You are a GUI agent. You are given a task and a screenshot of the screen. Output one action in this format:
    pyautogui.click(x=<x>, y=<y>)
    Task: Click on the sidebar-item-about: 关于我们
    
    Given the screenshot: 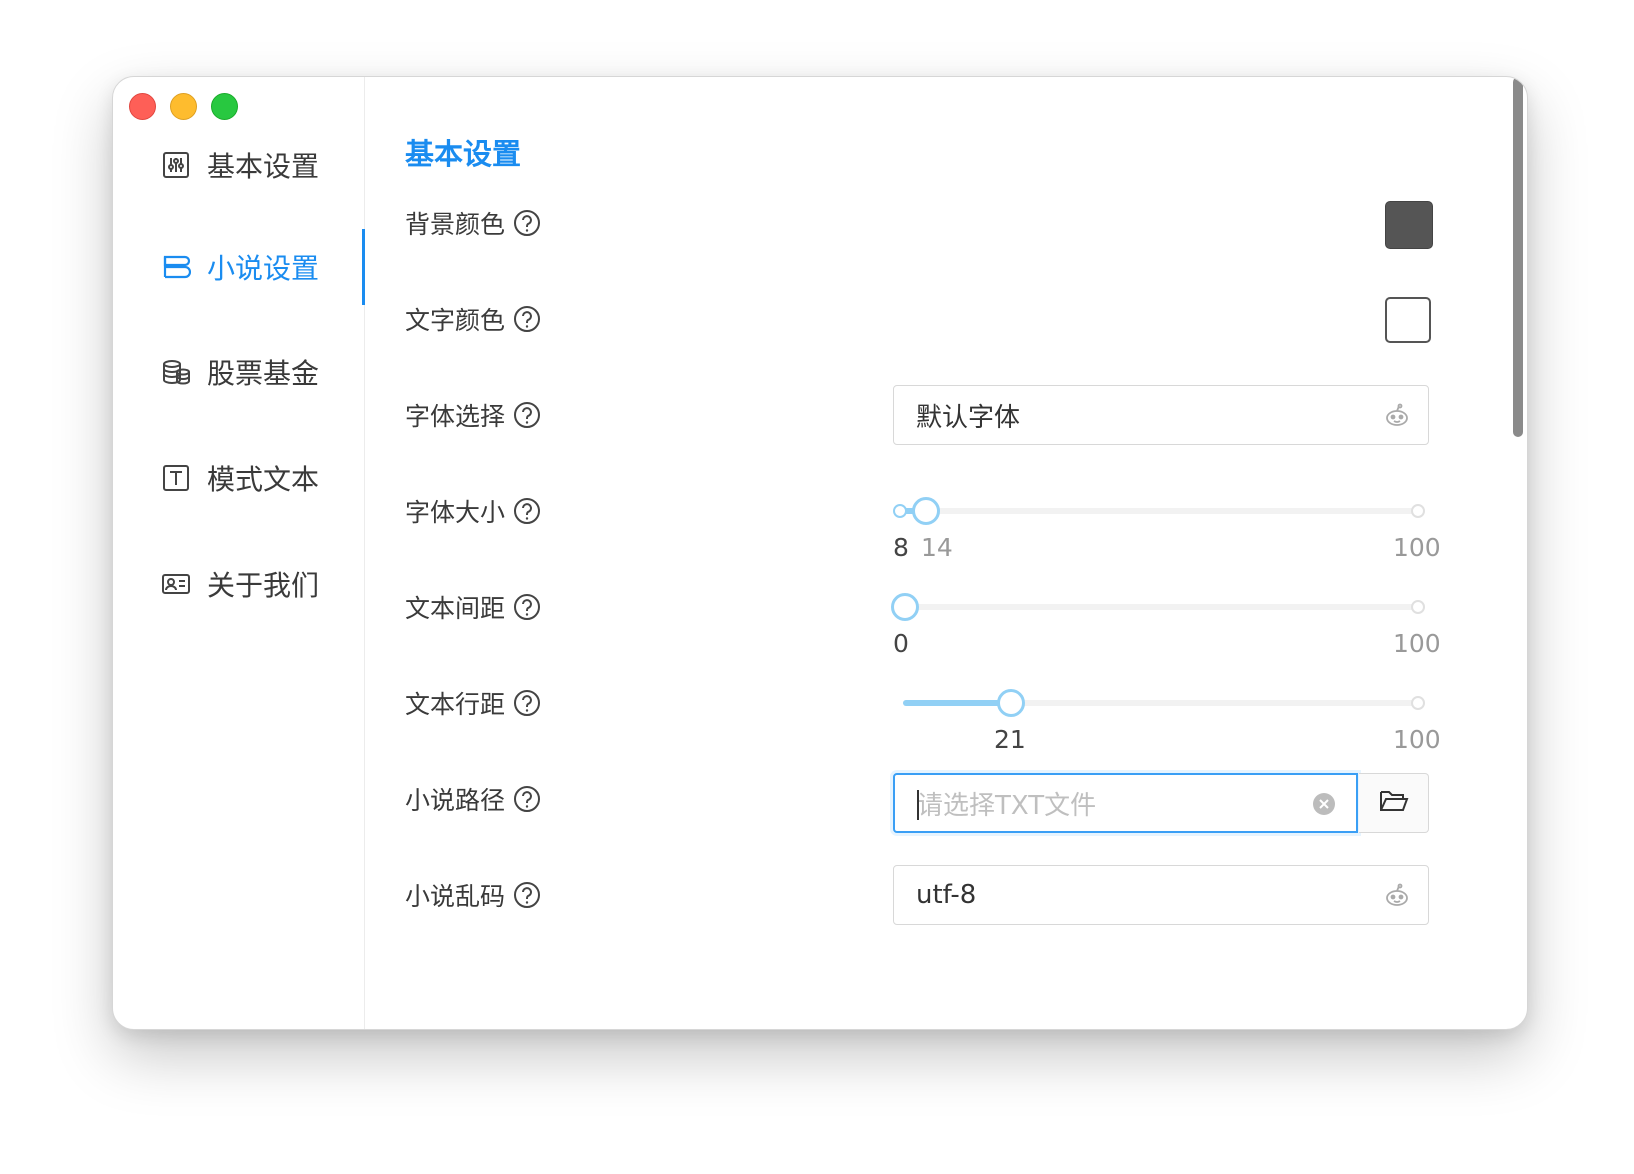 What is the action you would take?
    pyautogui.click(x=238, y=584)
    